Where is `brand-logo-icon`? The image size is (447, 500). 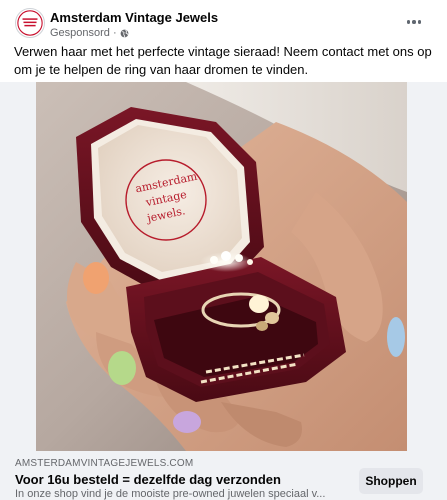 brand-logo-icon is located at coordinates (30, 23).